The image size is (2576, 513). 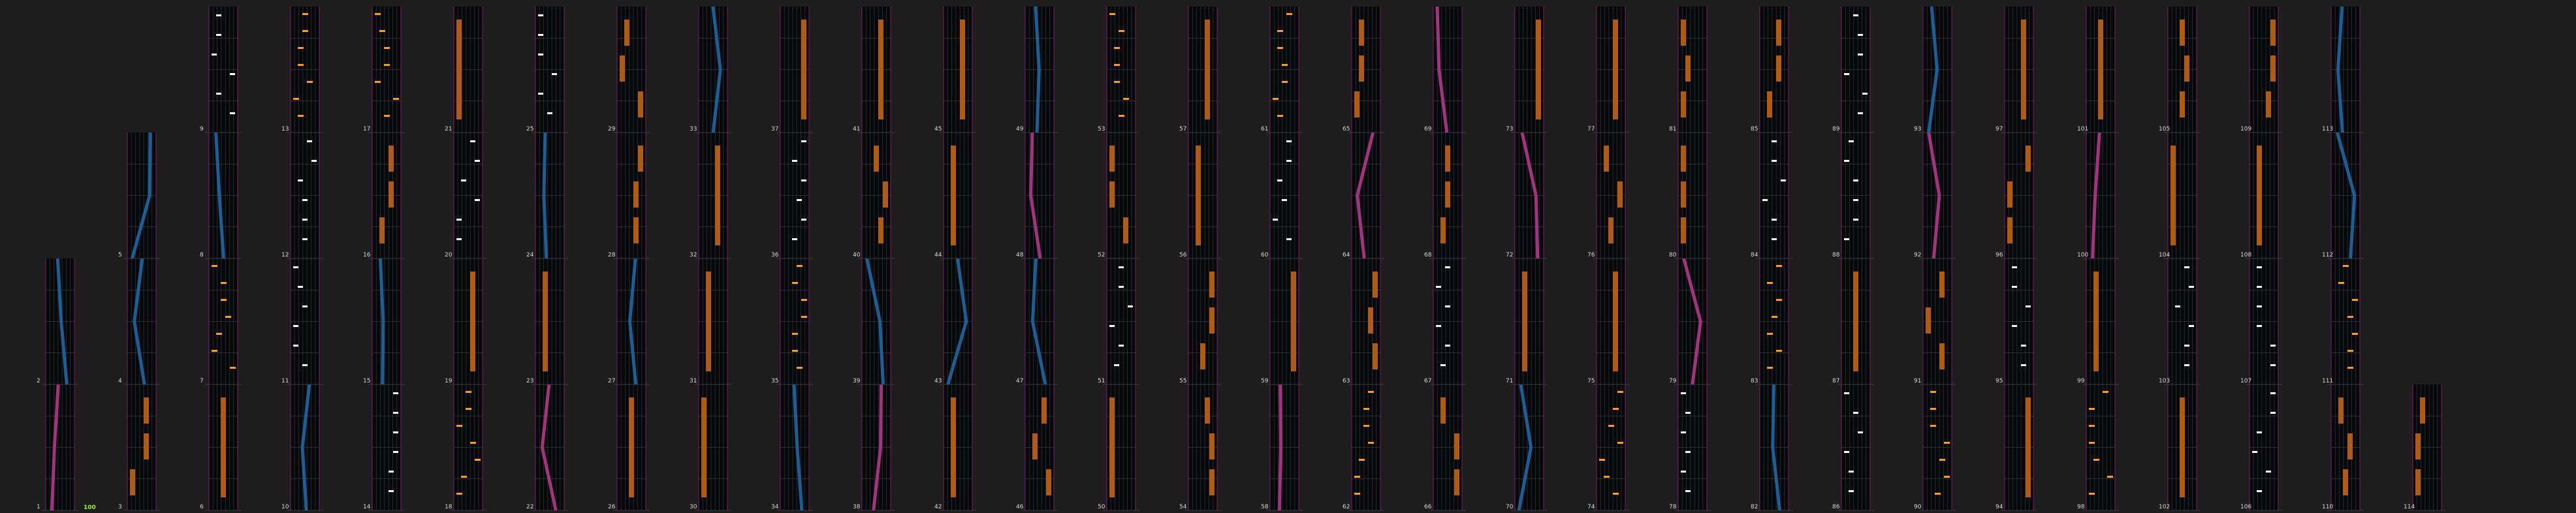 What do you see at coordinates (529, 129) in the screenshot?
I see `measure-number: 25` at bounding box center [529, 129].